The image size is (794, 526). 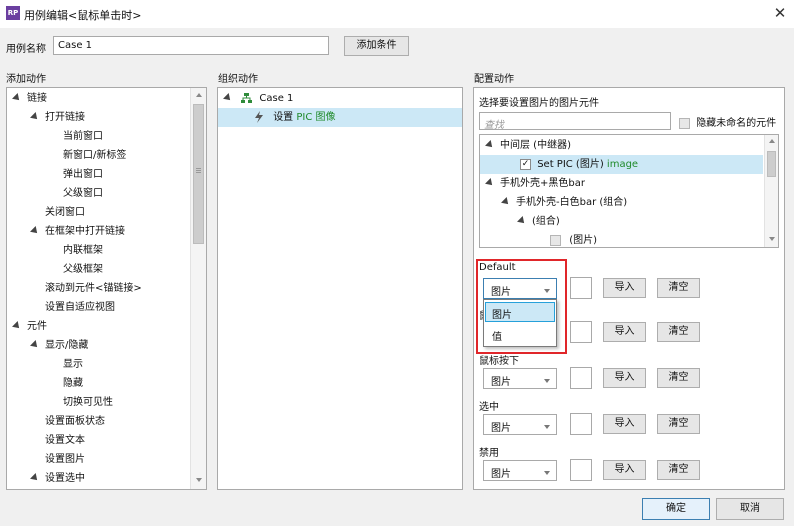 I want to click on tree-item-close-window: 关闭窗口, so click(x=65, y=212).